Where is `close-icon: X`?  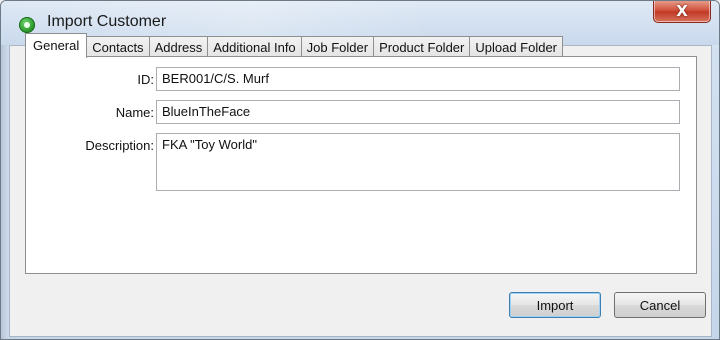
close-icon: X is located at coordinates (682, 11).